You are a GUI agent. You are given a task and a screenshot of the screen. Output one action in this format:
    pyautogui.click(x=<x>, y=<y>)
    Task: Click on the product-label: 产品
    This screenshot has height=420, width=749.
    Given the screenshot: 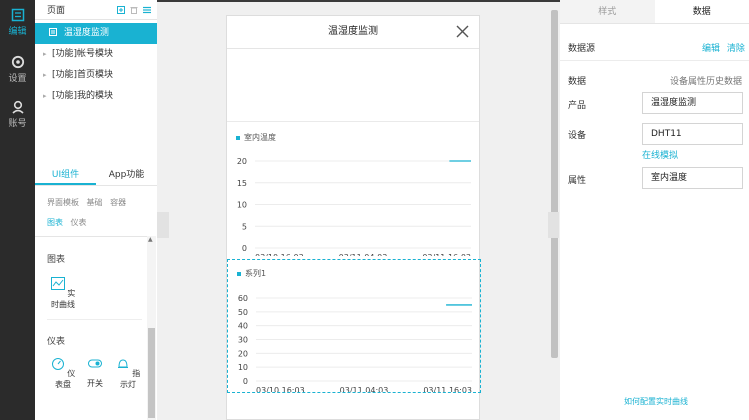 What is the action you would take?
    pyautogui.click(x=577, y=106)
    